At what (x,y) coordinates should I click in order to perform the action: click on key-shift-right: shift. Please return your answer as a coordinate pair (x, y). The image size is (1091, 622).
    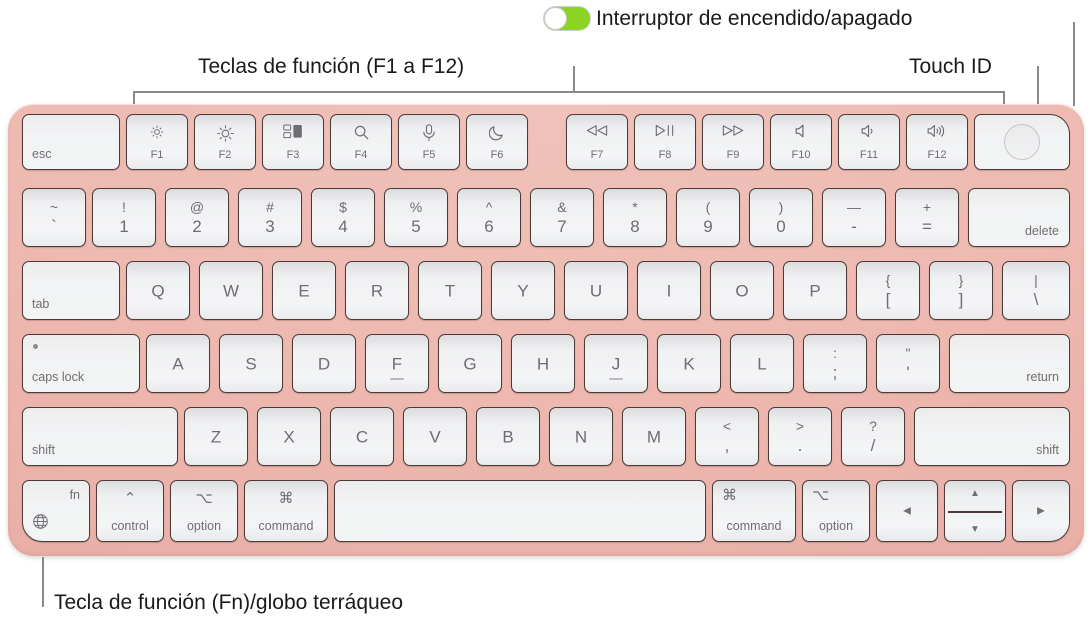
    Looking at the image, I should click on (992, 436).